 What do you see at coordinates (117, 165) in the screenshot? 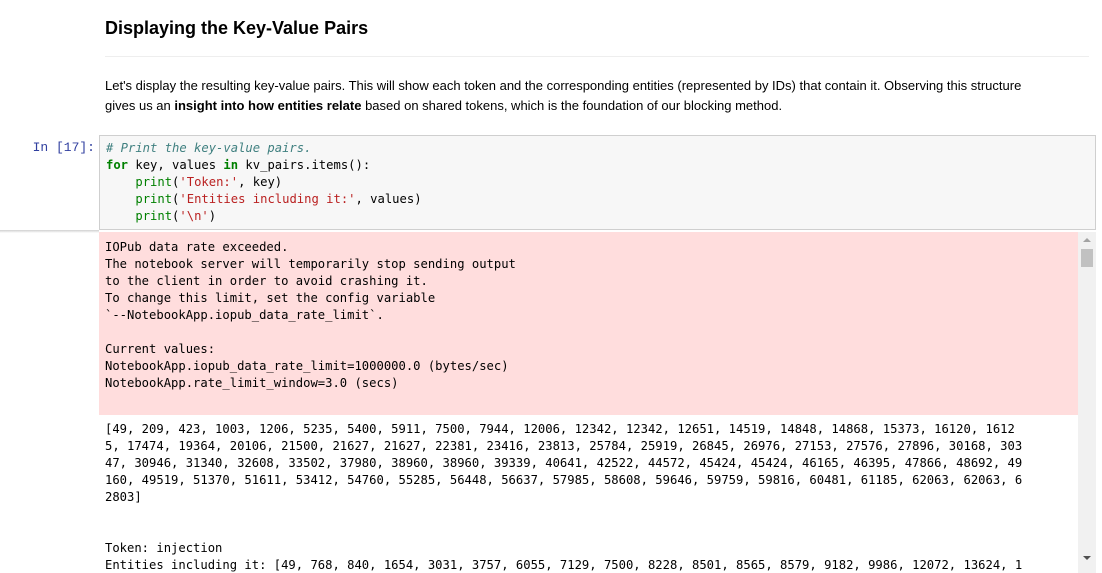
I see `code-keyword-for: for` at bounding box center [117, 165].